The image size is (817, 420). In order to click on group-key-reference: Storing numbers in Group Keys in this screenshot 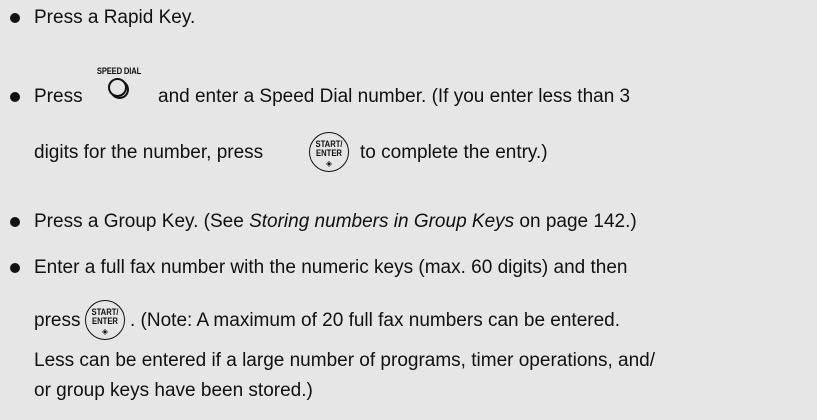, I will do `click(382, 221)`.